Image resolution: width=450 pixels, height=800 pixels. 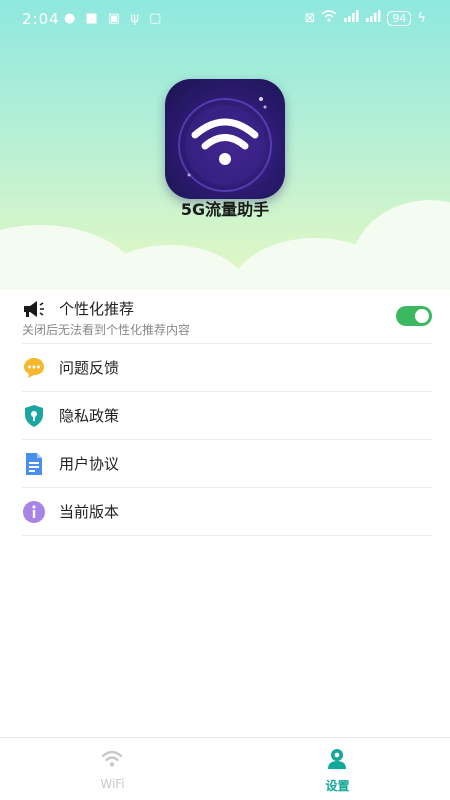 I want to click on settings-item-version: 当前版本, so click(x=227, y=512).